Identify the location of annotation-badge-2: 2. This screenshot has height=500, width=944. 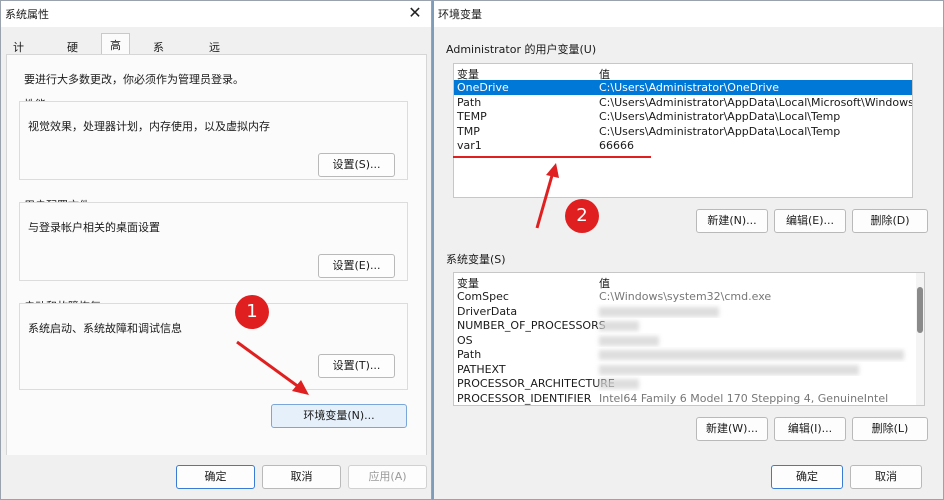
(582, 216).